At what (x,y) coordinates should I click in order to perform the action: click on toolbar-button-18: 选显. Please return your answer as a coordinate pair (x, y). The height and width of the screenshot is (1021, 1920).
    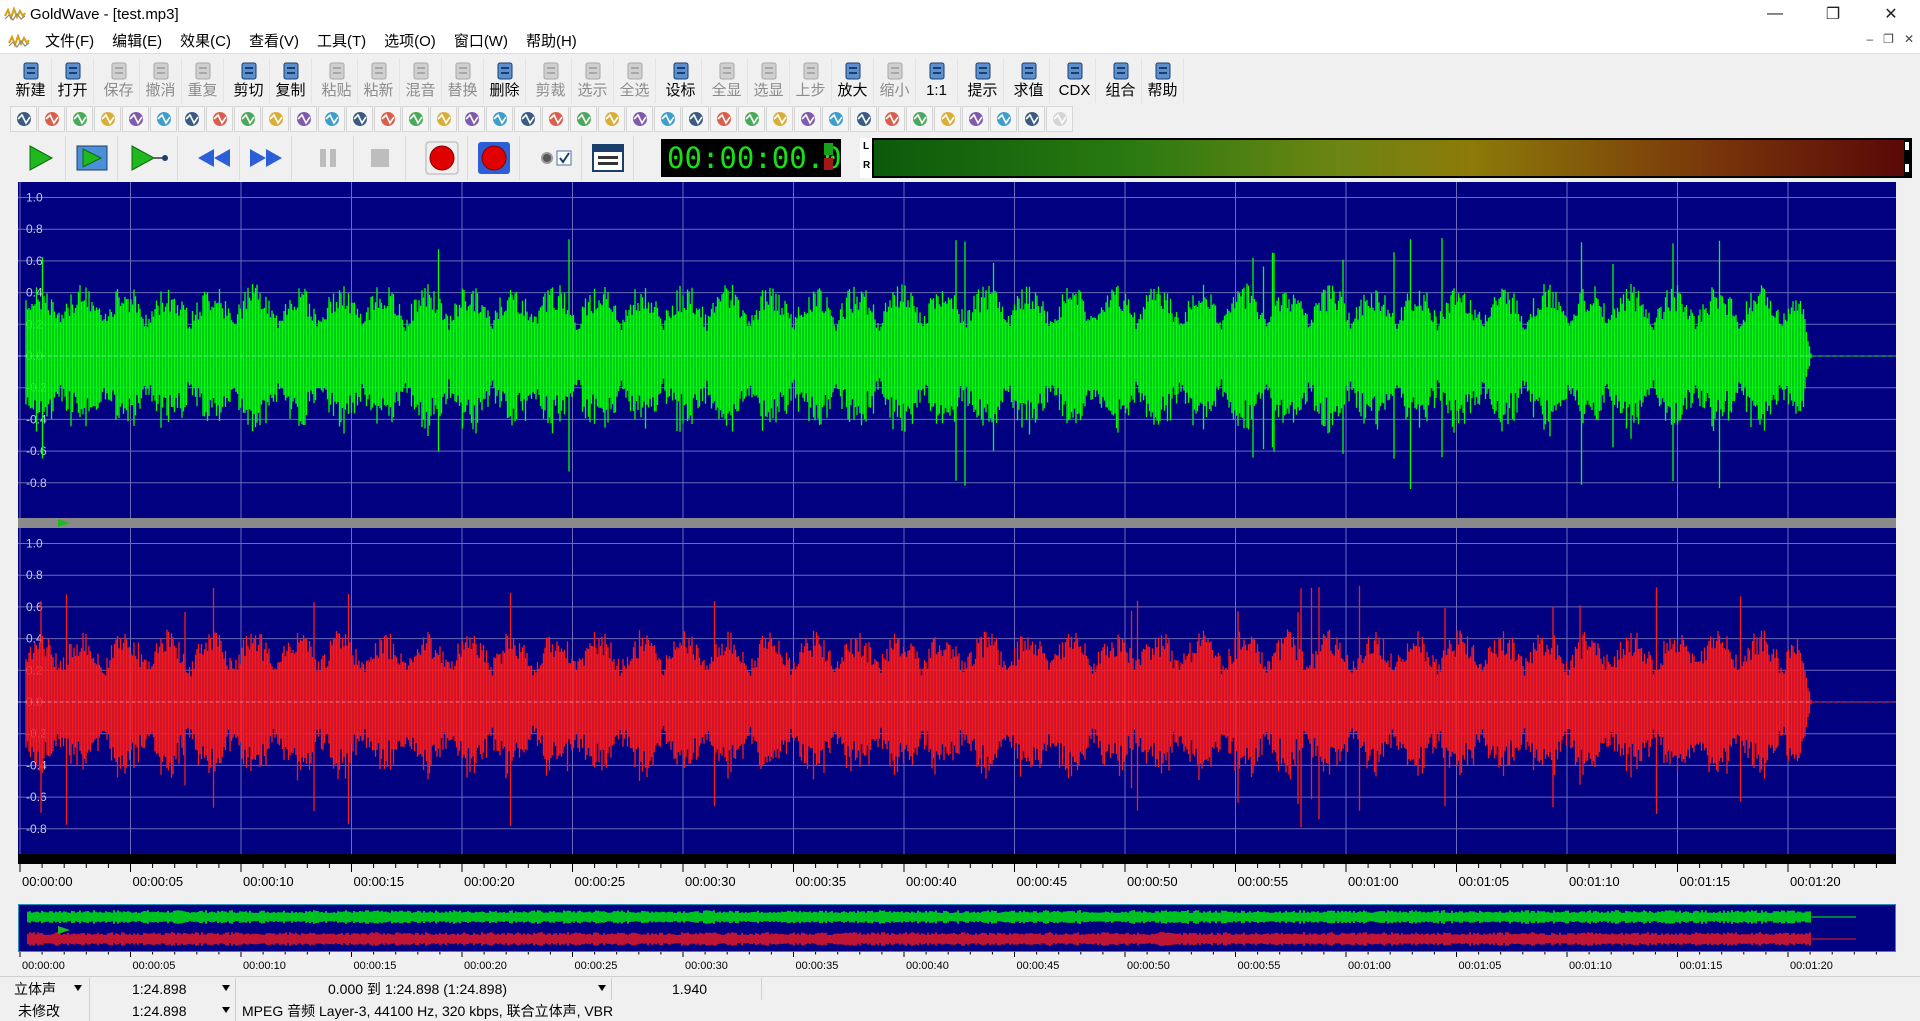
    Looking at the image, I should click on (769, 80).